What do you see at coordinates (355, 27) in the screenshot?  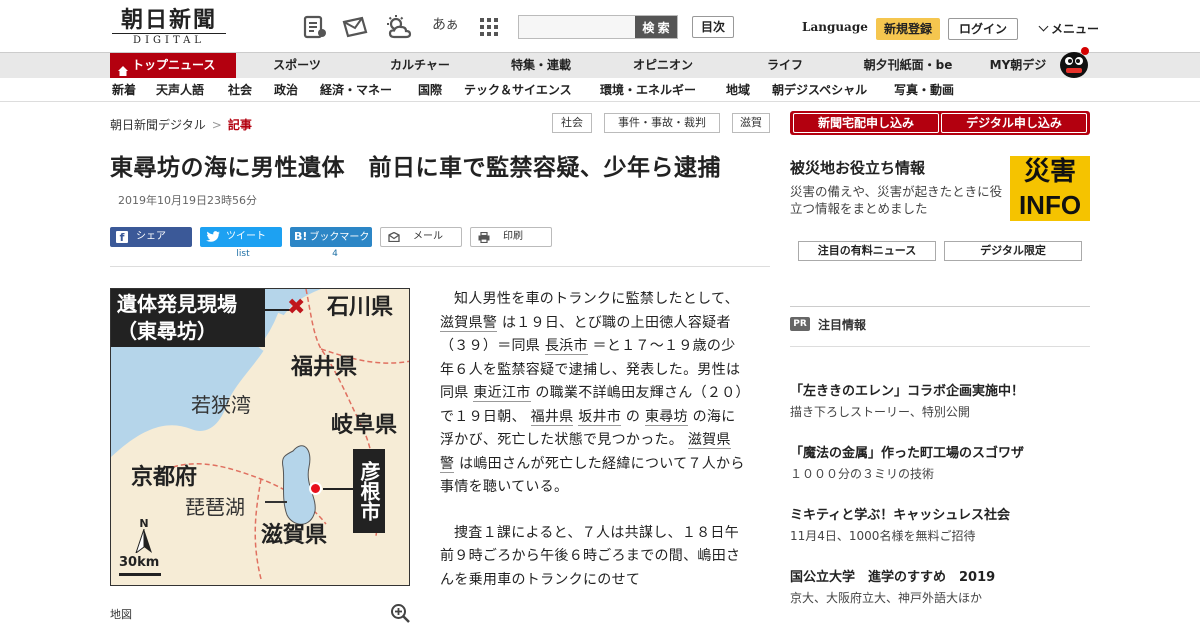 I see `mail-notice-icon` at bounding box center [355, 27].